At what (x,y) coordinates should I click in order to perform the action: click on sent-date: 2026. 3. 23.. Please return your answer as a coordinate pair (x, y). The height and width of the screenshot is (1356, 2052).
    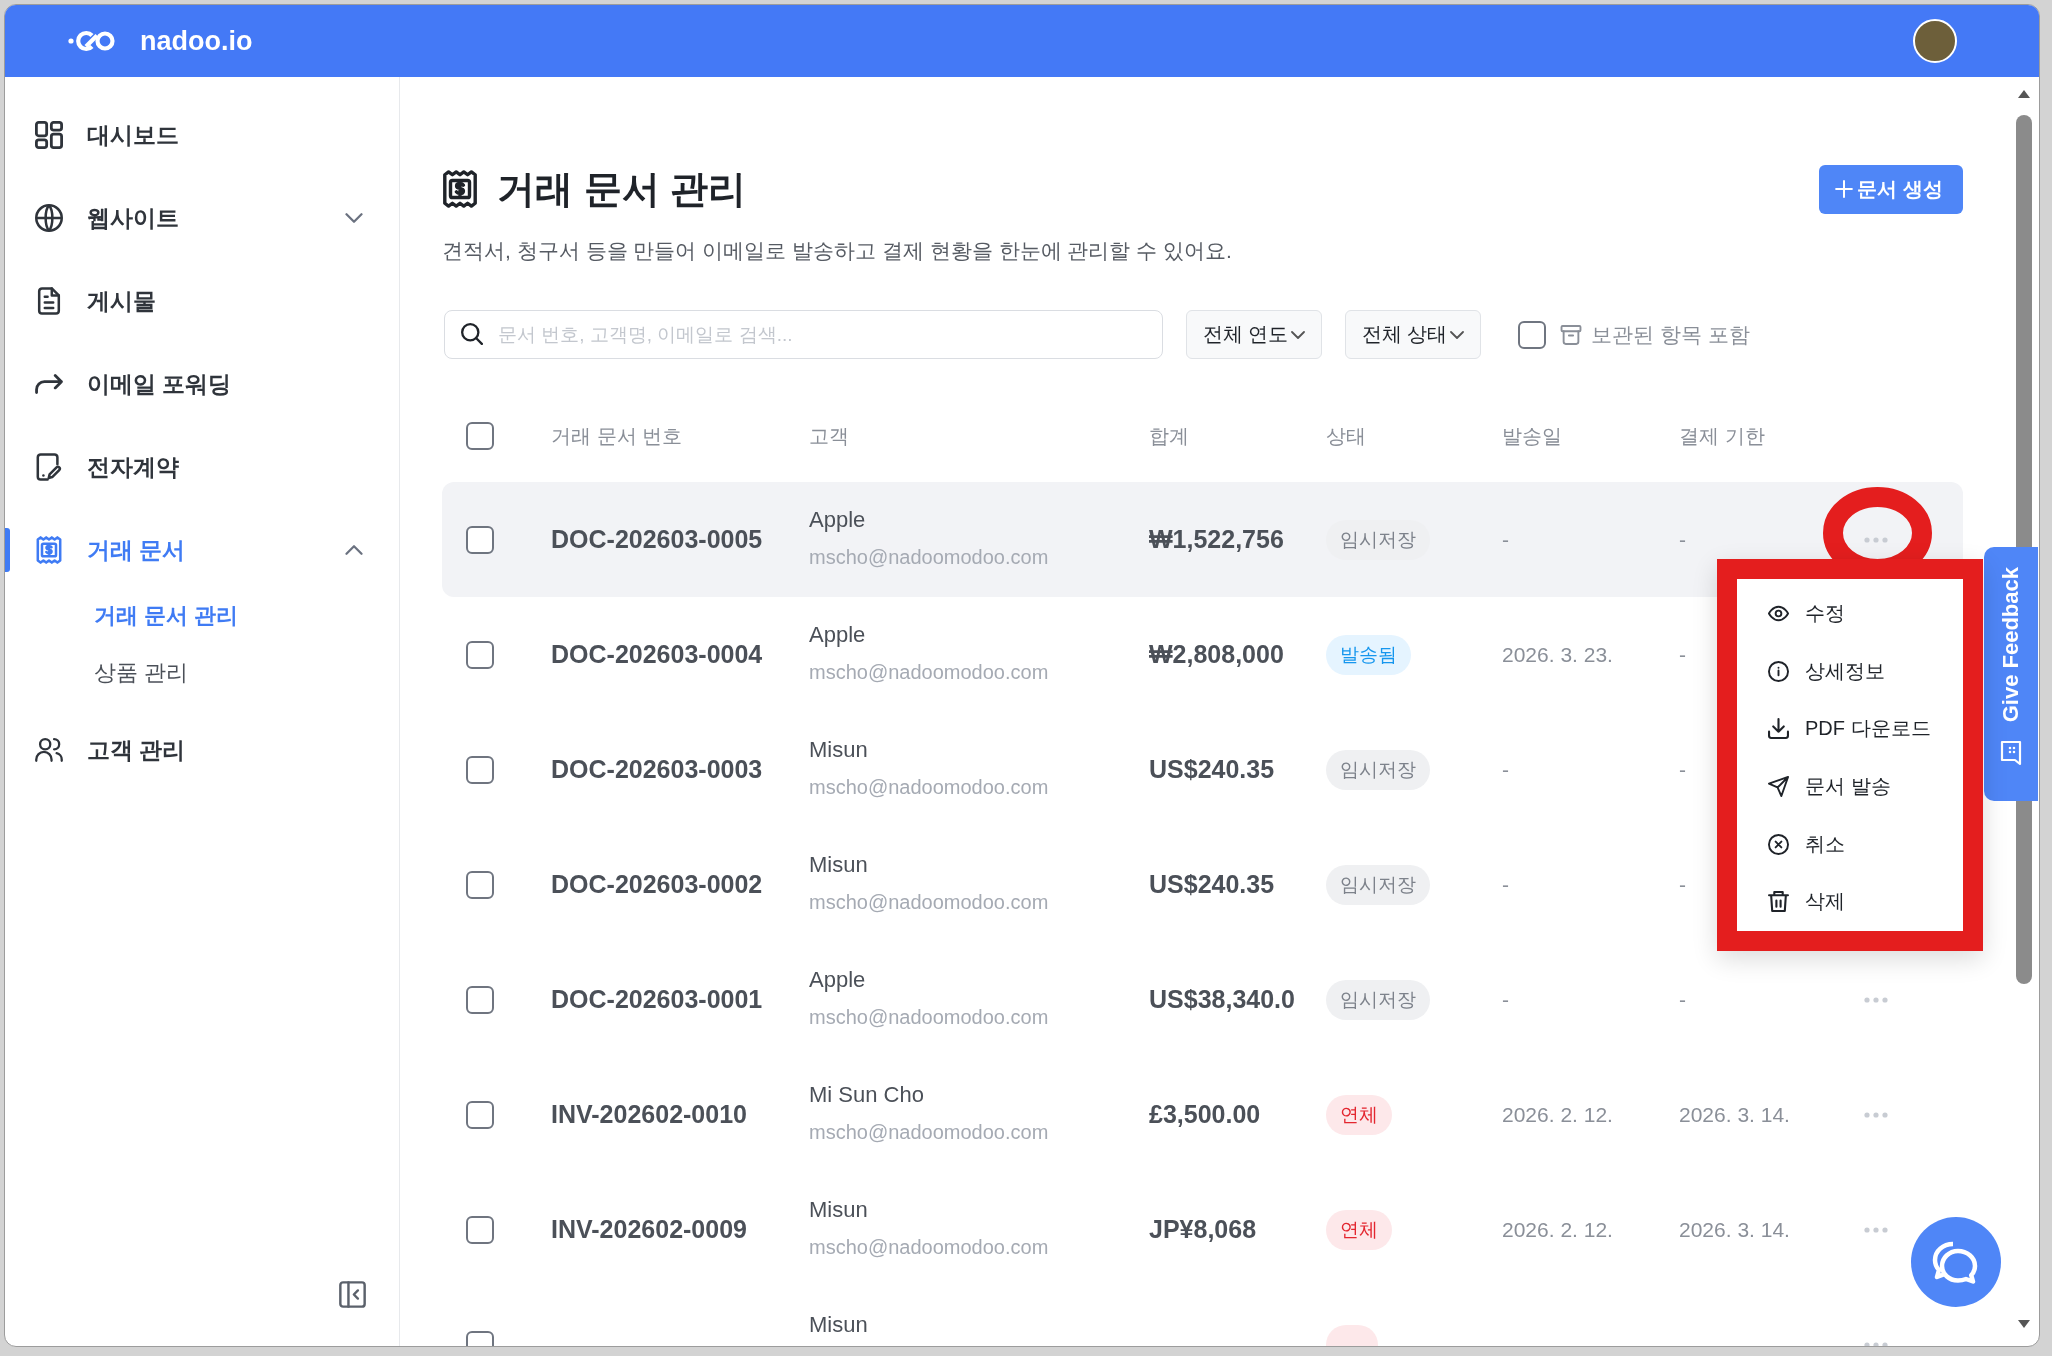
    Looking at the image, I should click on (1557, 654).